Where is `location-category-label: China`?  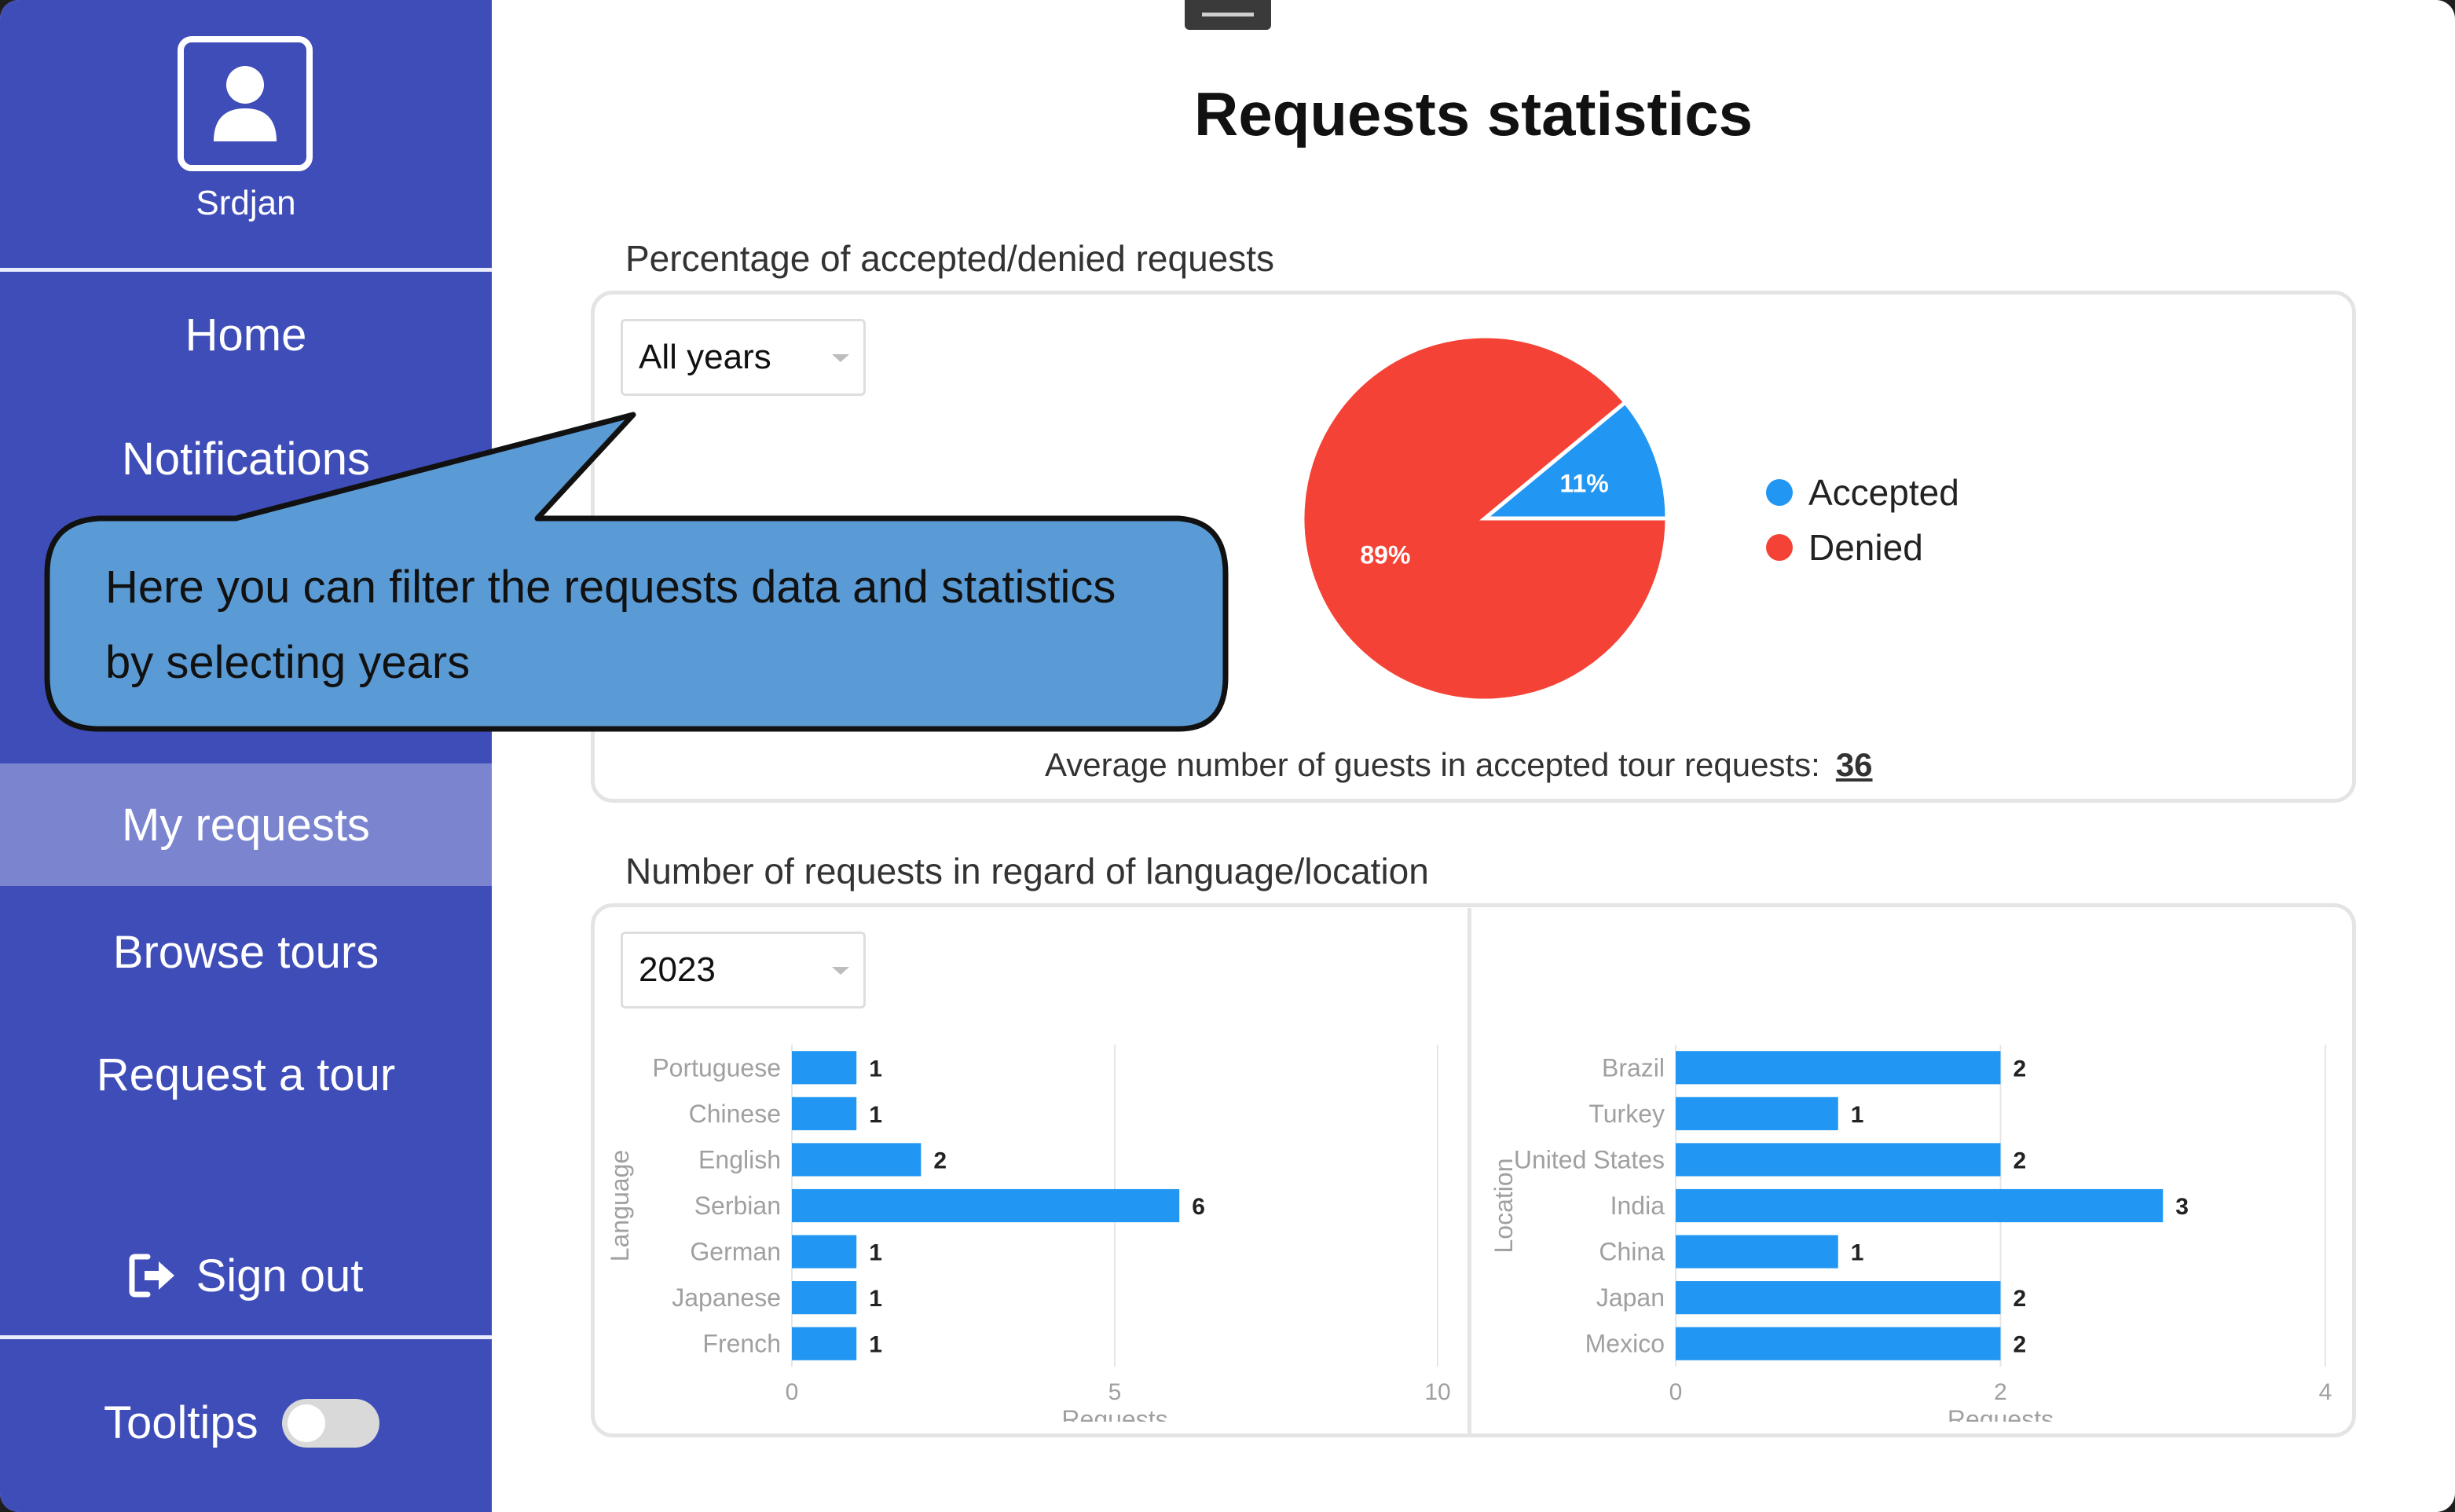 location-category-label: China is located at coordinates (1632, 1252).